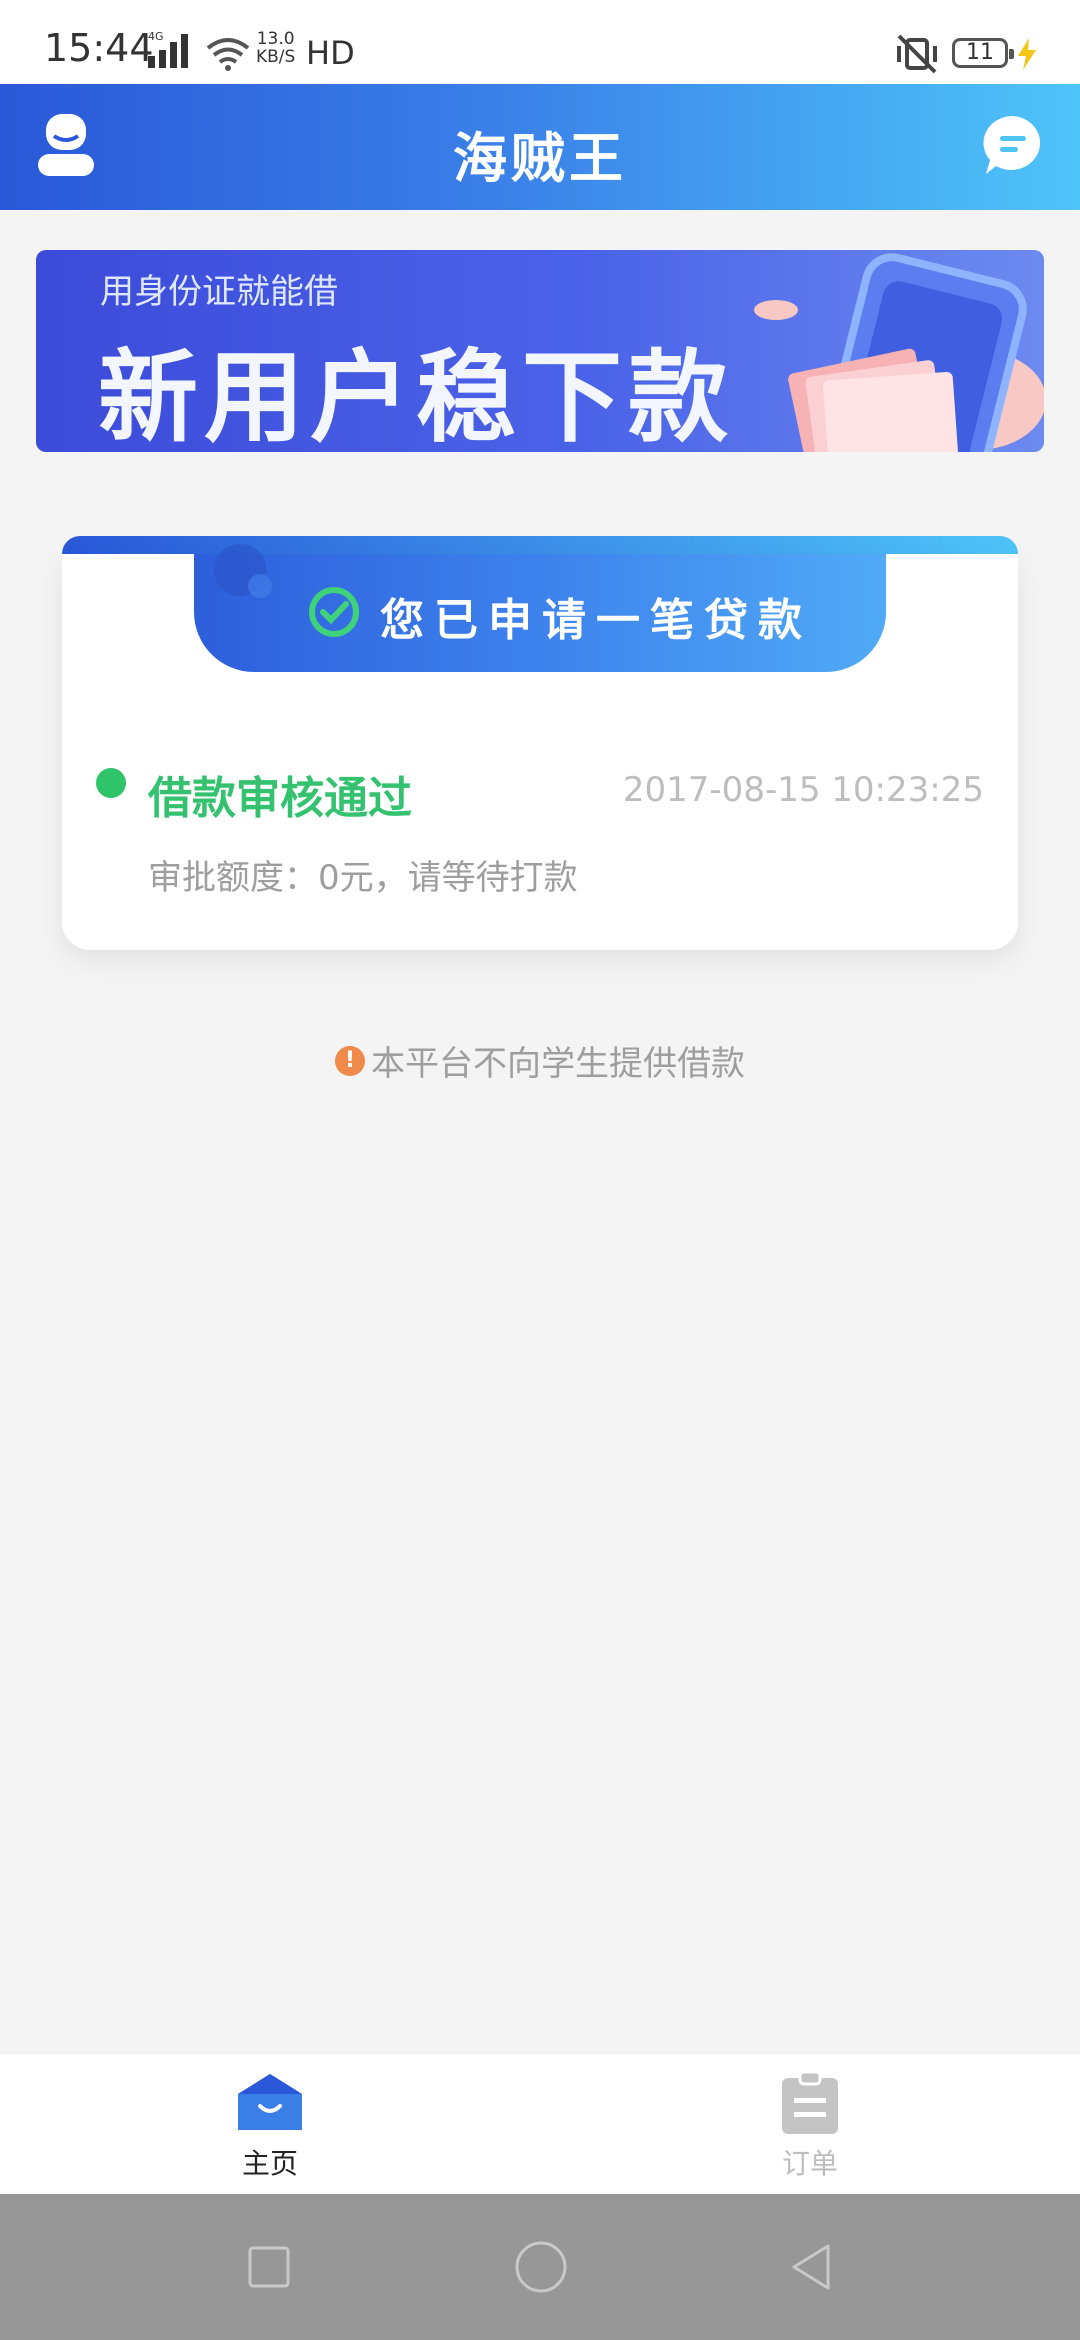 This screenshot has height=2340, width=1080. I want to click on svg-text: 4G, so click(156, 36).